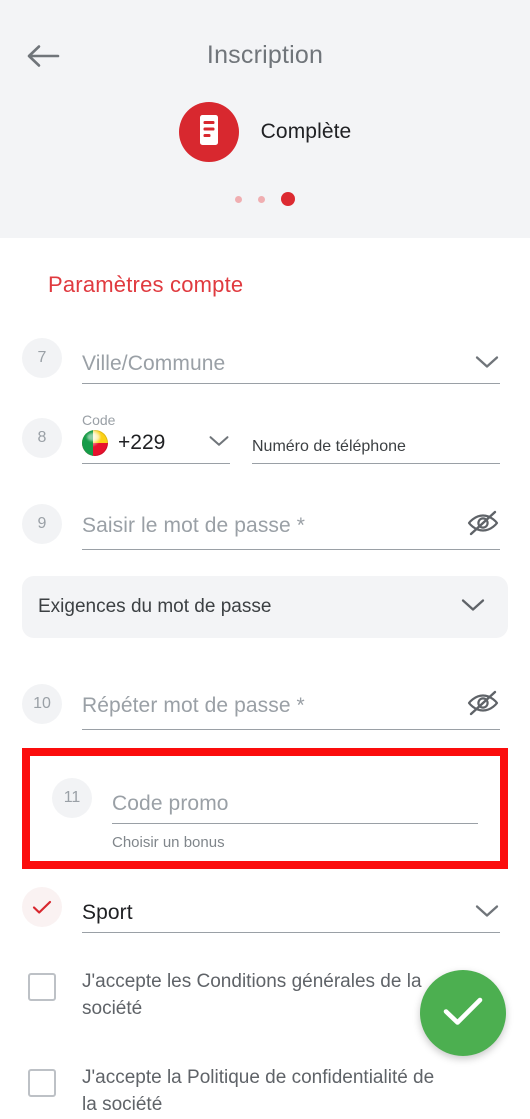 The height and width of the screenshot is (1119, 530). I want to click on password-placeholder: Saisir le mot de passe *, so click(194, 525).